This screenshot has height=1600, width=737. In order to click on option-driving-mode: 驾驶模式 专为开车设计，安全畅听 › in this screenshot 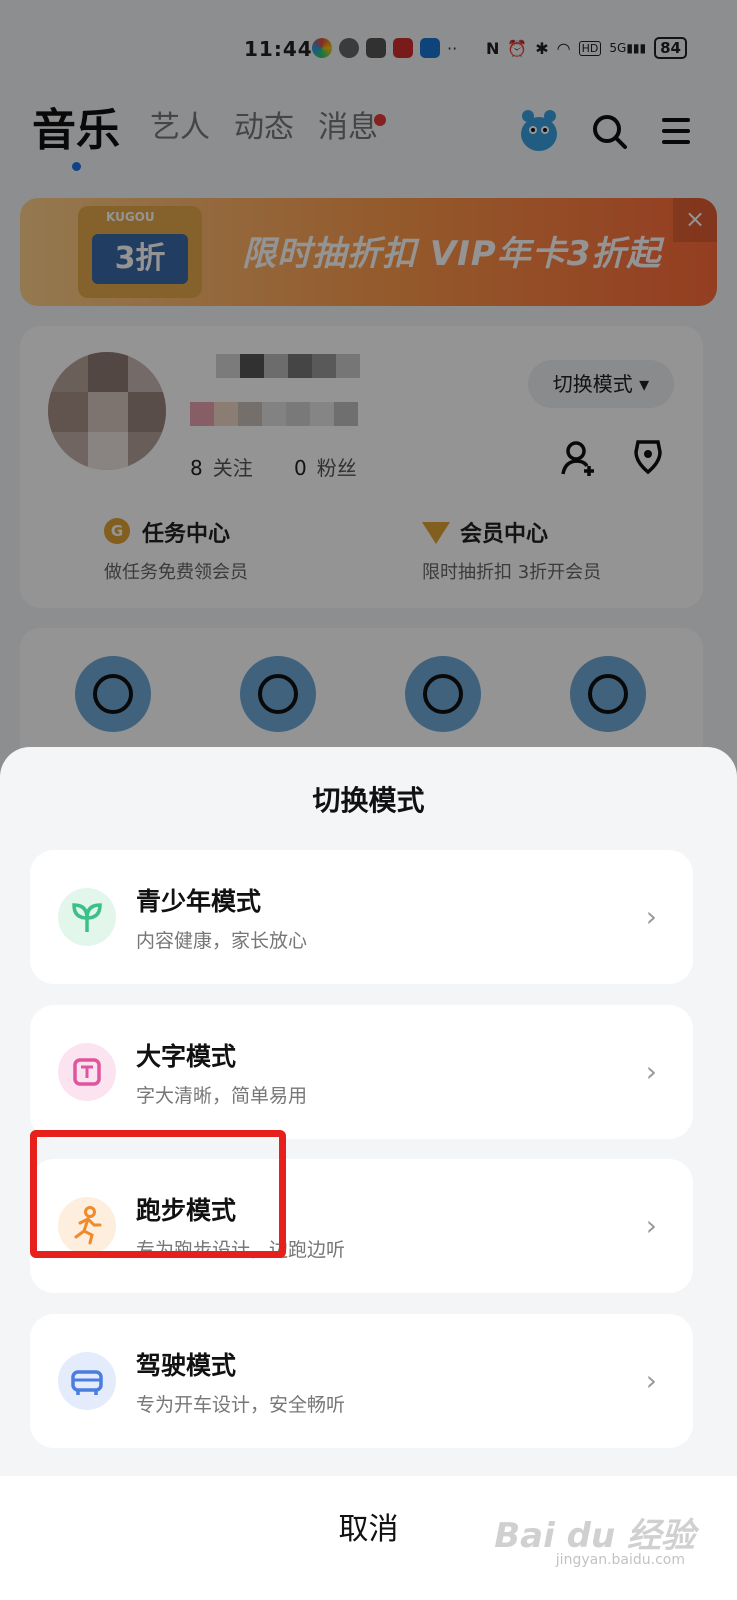, I will do `click(361, 1381)`.